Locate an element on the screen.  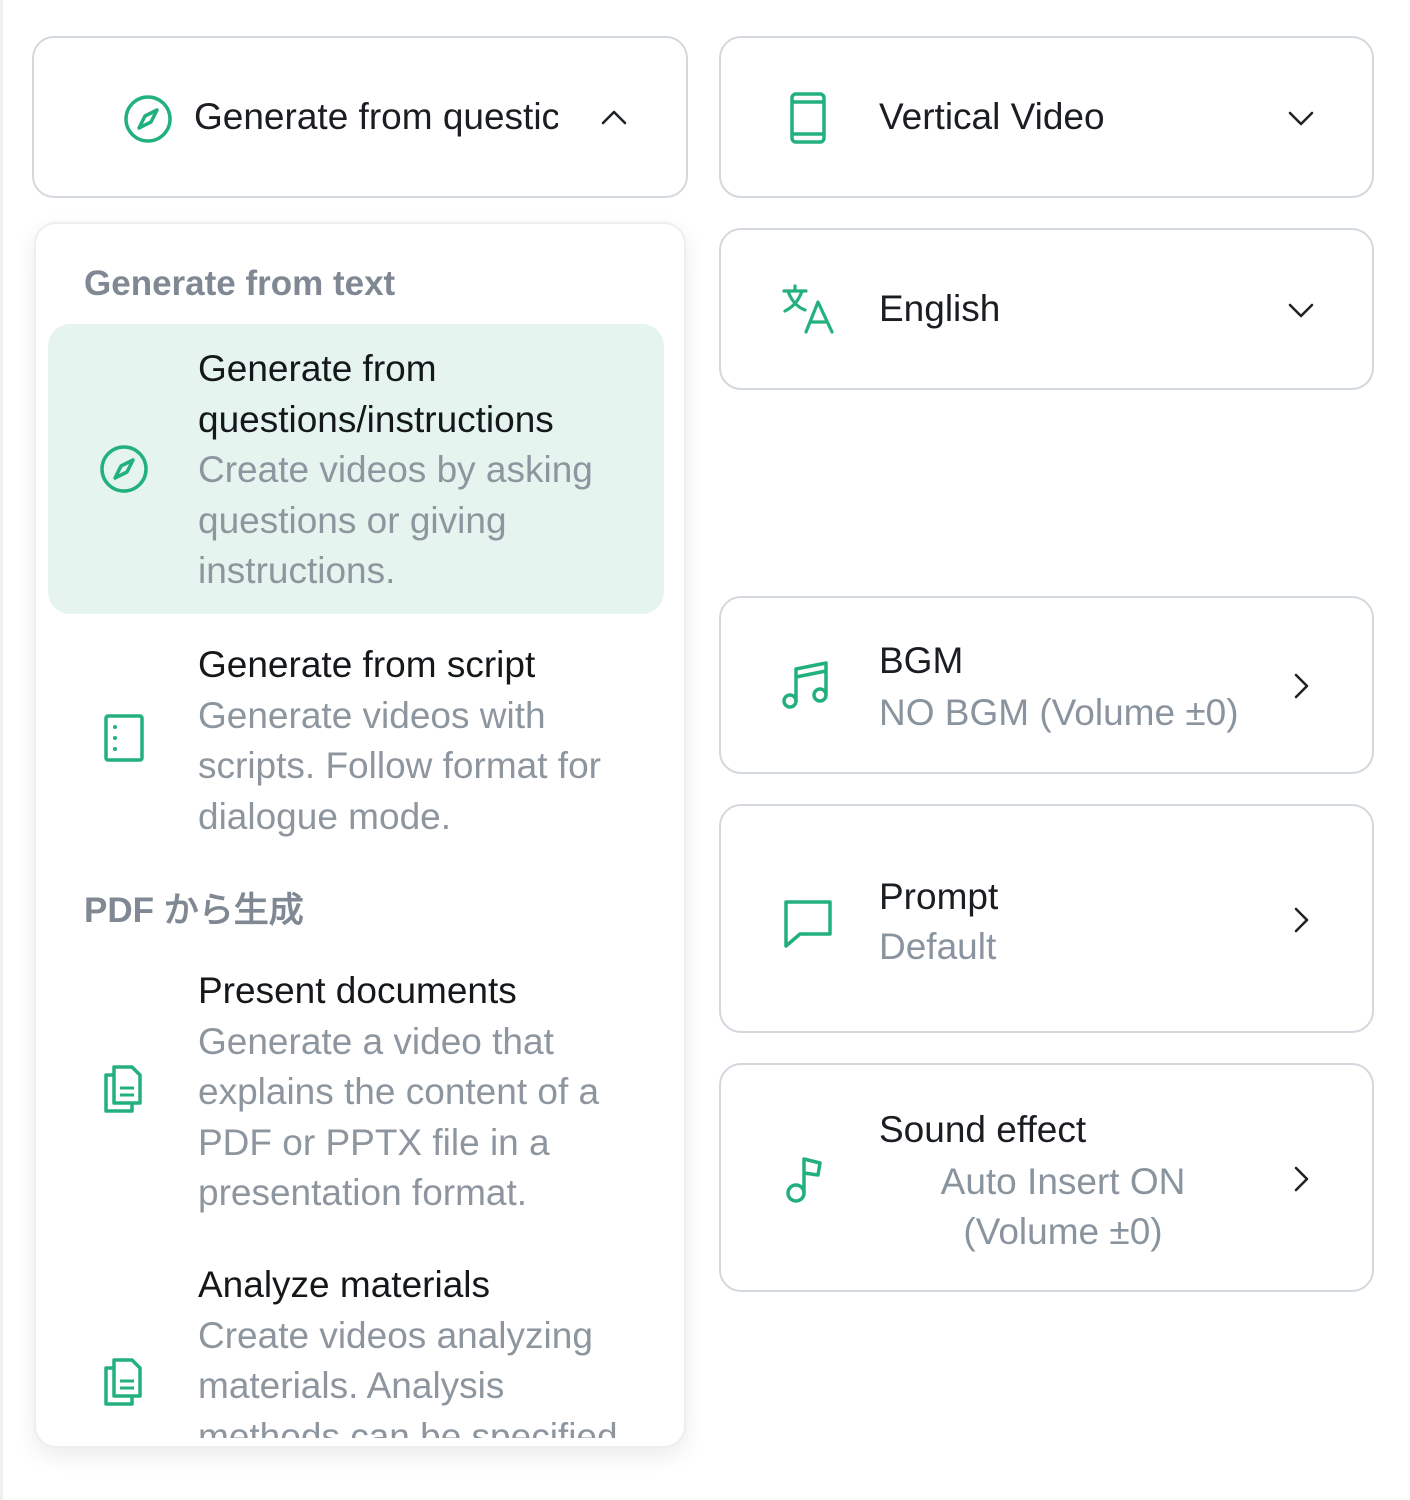
phone-icon is located at coordinates (808, 118).